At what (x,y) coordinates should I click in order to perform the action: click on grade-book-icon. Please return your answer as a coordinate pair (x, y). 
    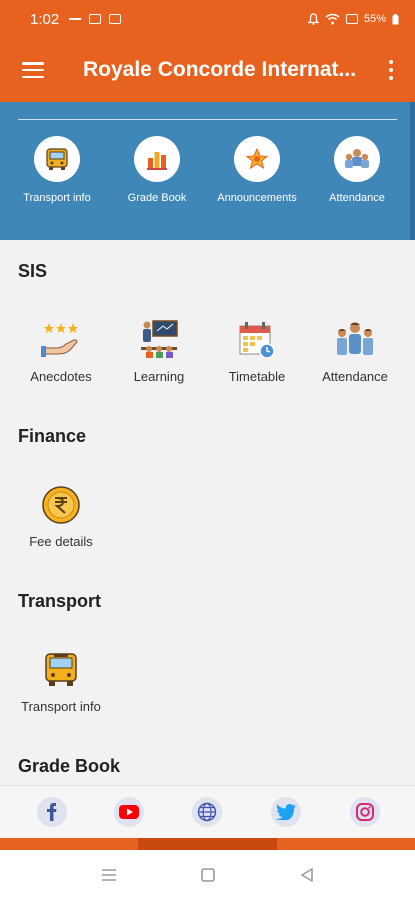
    Looking at the image, I should click on (157, 161).